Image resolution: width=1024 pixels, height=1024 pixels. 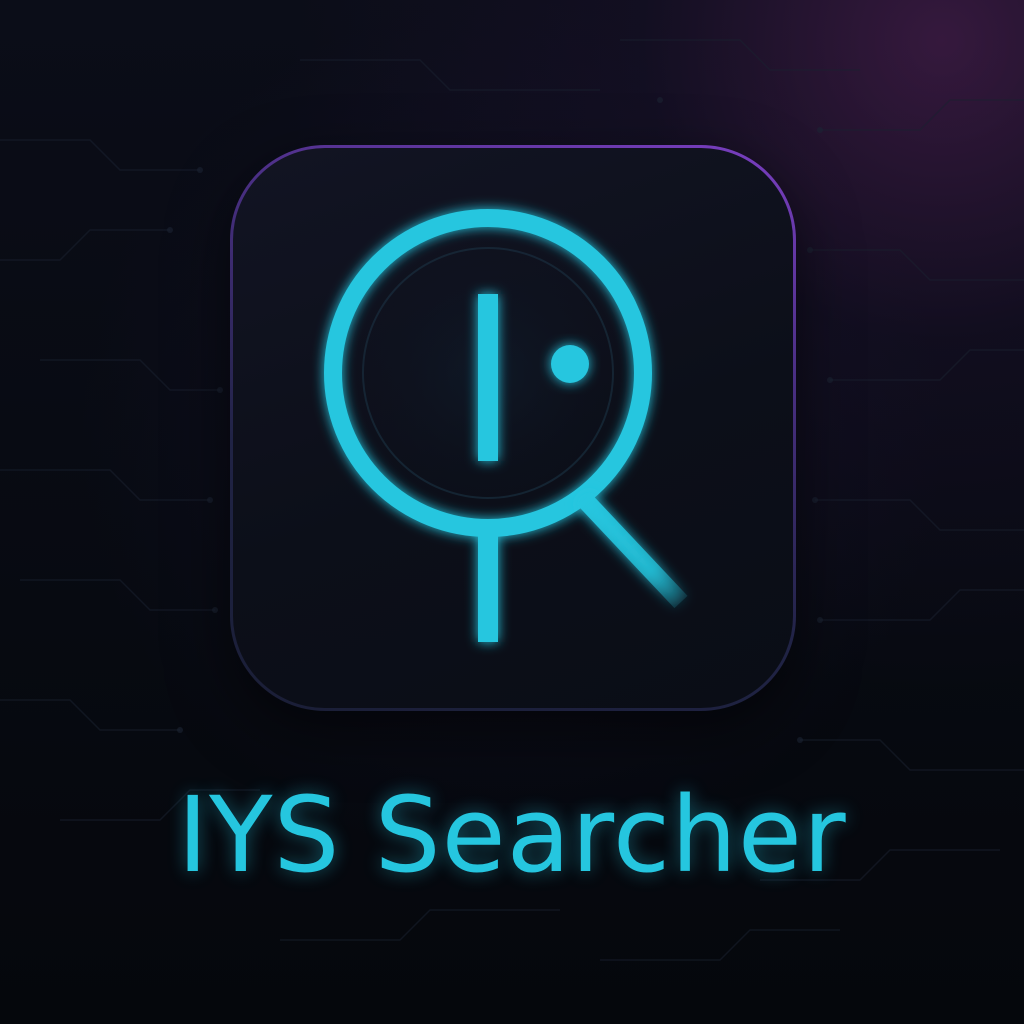 I want to click on dot-mark, so click(x=570, y=364).